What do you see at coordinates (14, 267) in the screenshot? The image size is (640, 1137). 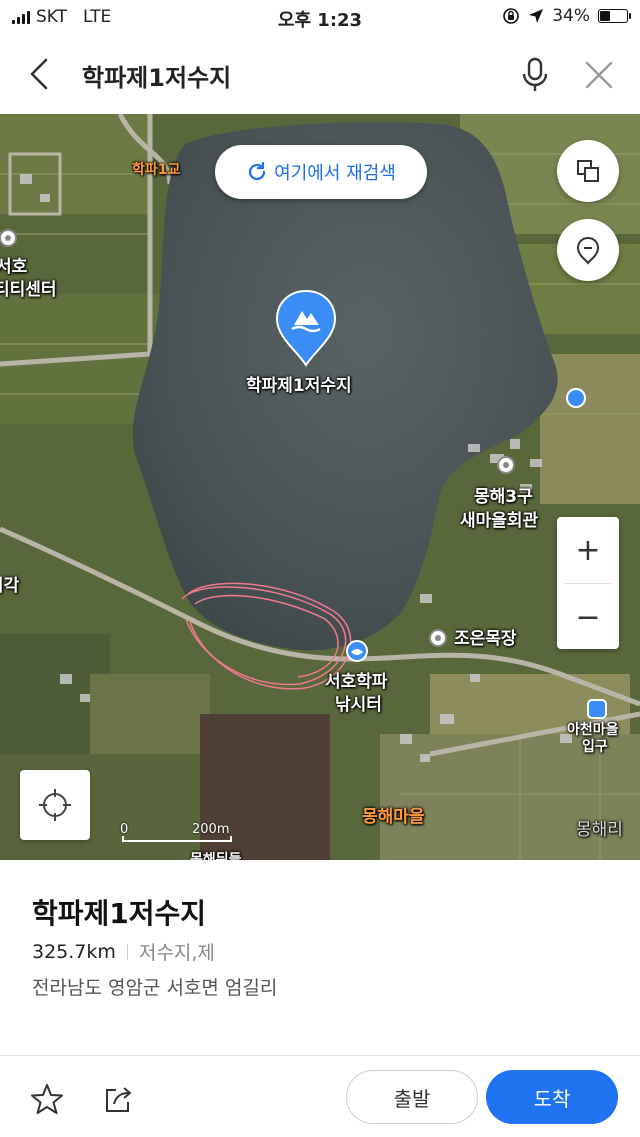 I see `map-label-community-1: 서호` at bounding box center [14, 267].